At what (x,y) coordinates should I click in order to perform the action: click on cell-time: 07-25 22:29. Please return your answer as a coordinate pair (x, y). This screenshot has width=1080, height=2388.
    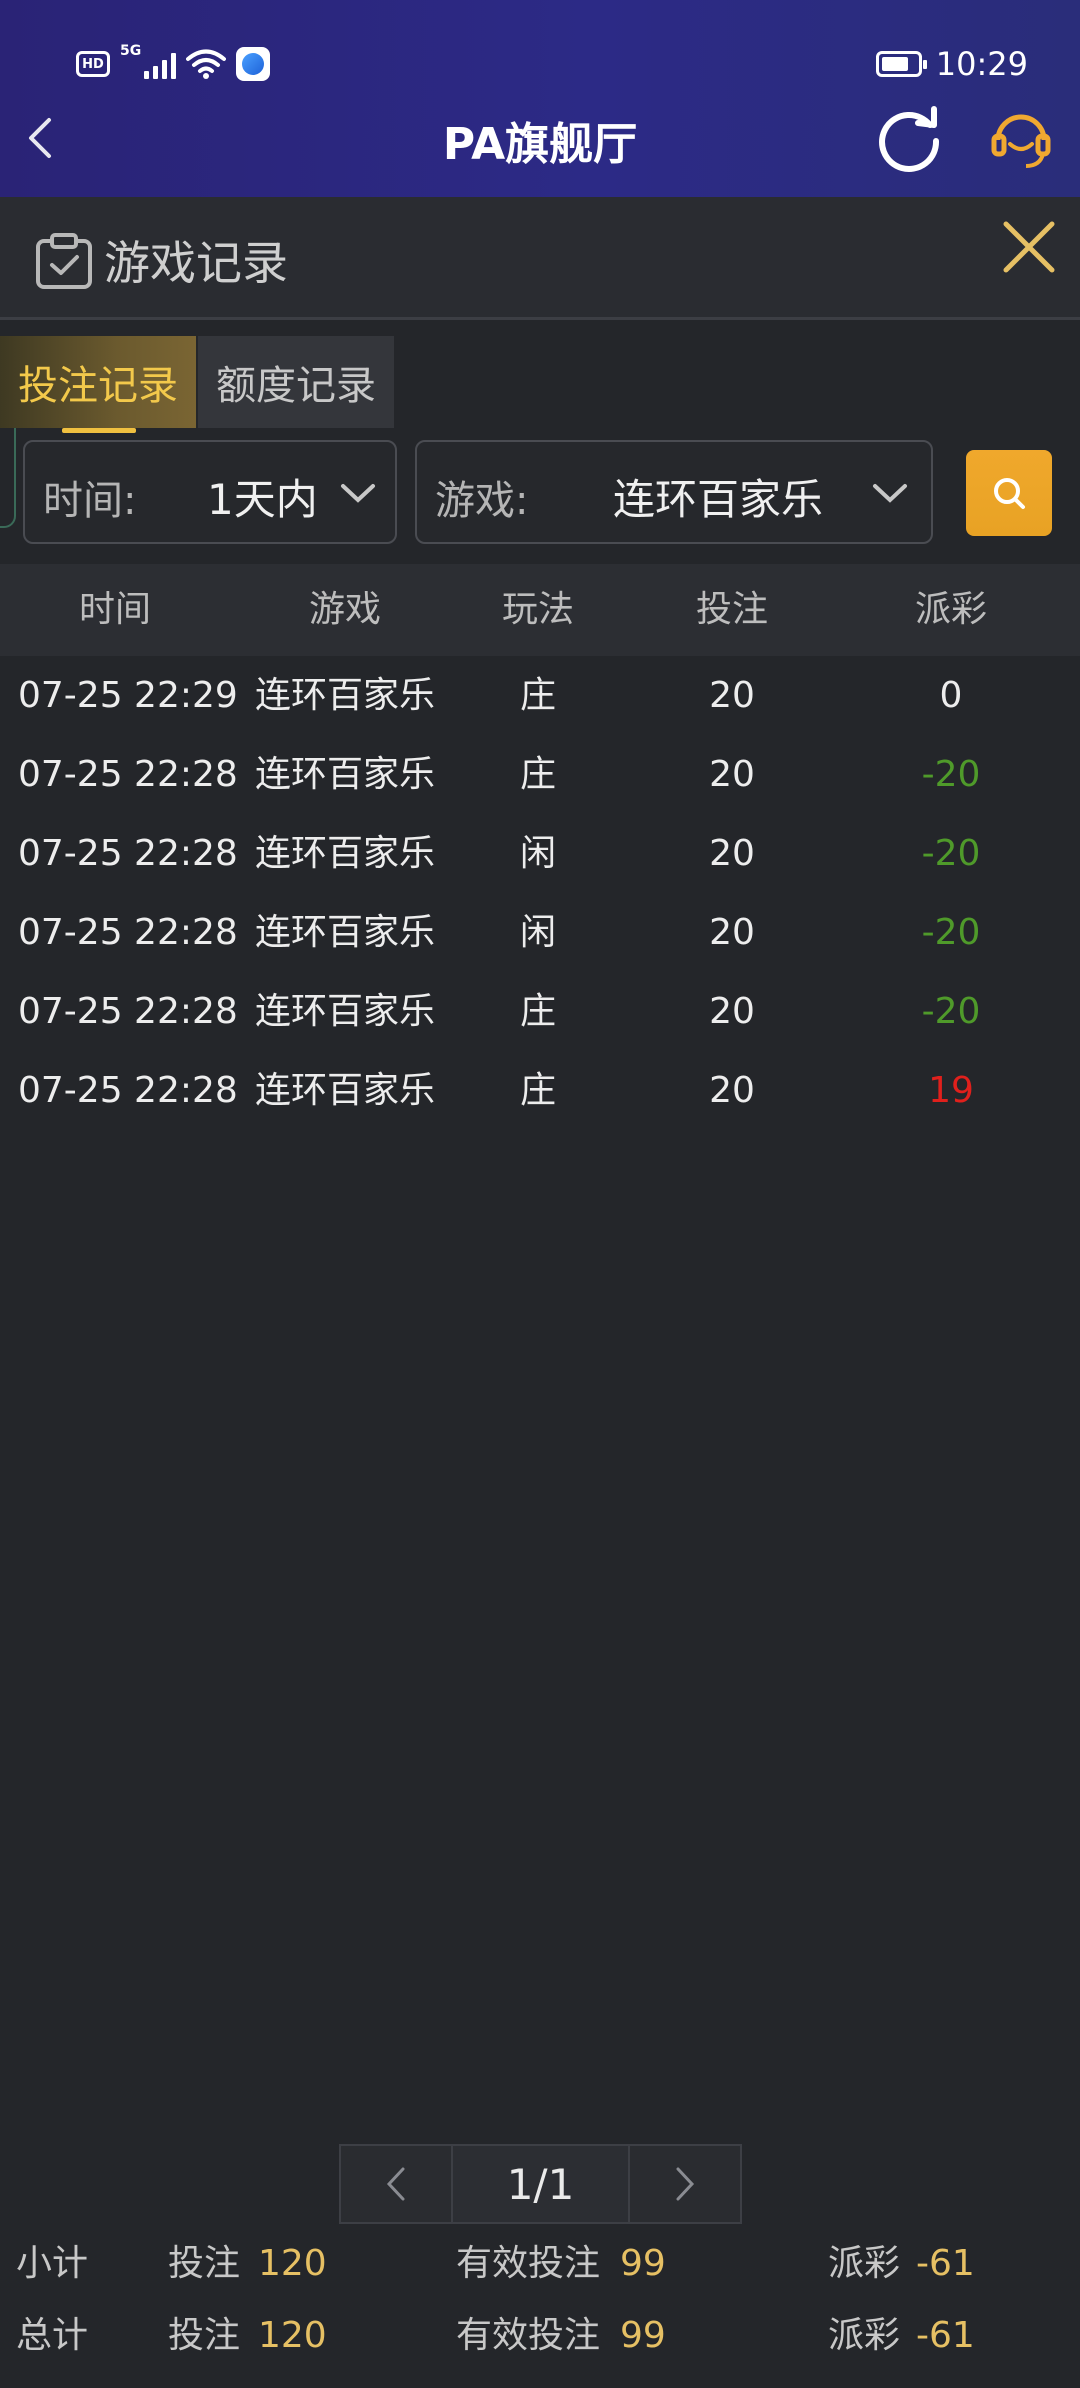
    Looking at the image, I should click on (128, 695).